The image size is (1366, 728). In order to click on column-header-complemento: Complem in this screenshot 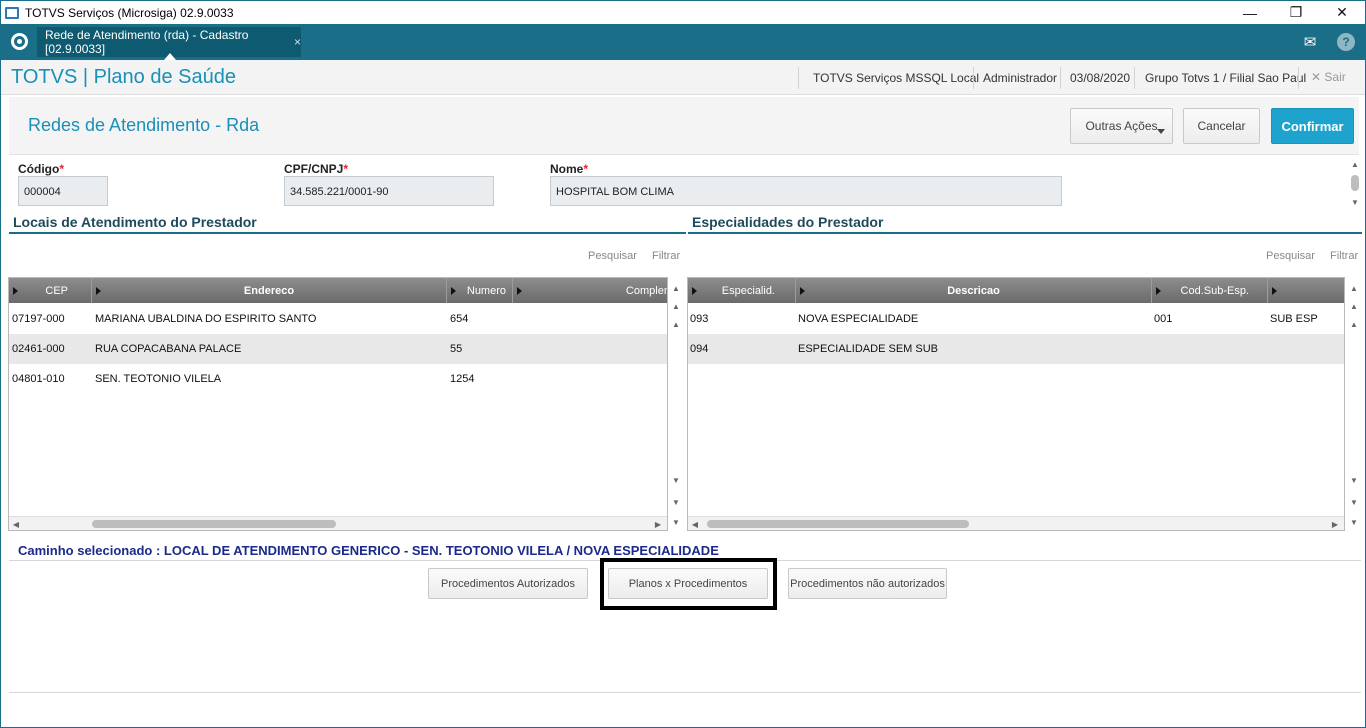, I will do `click(590, 290)`.